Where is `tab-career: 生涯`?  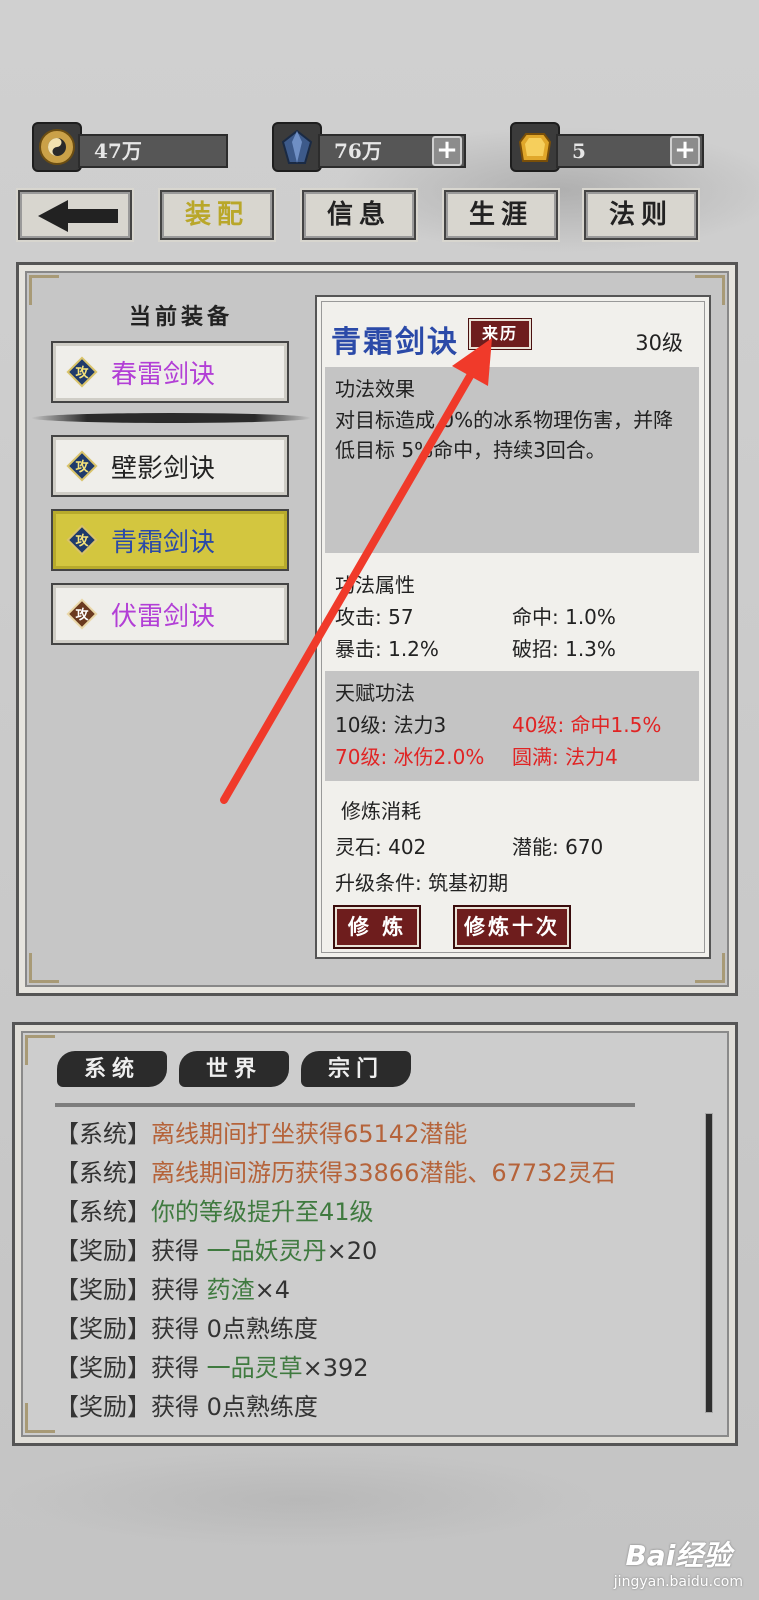
tab-career: 生涯 is located at coordinates (501, 215).